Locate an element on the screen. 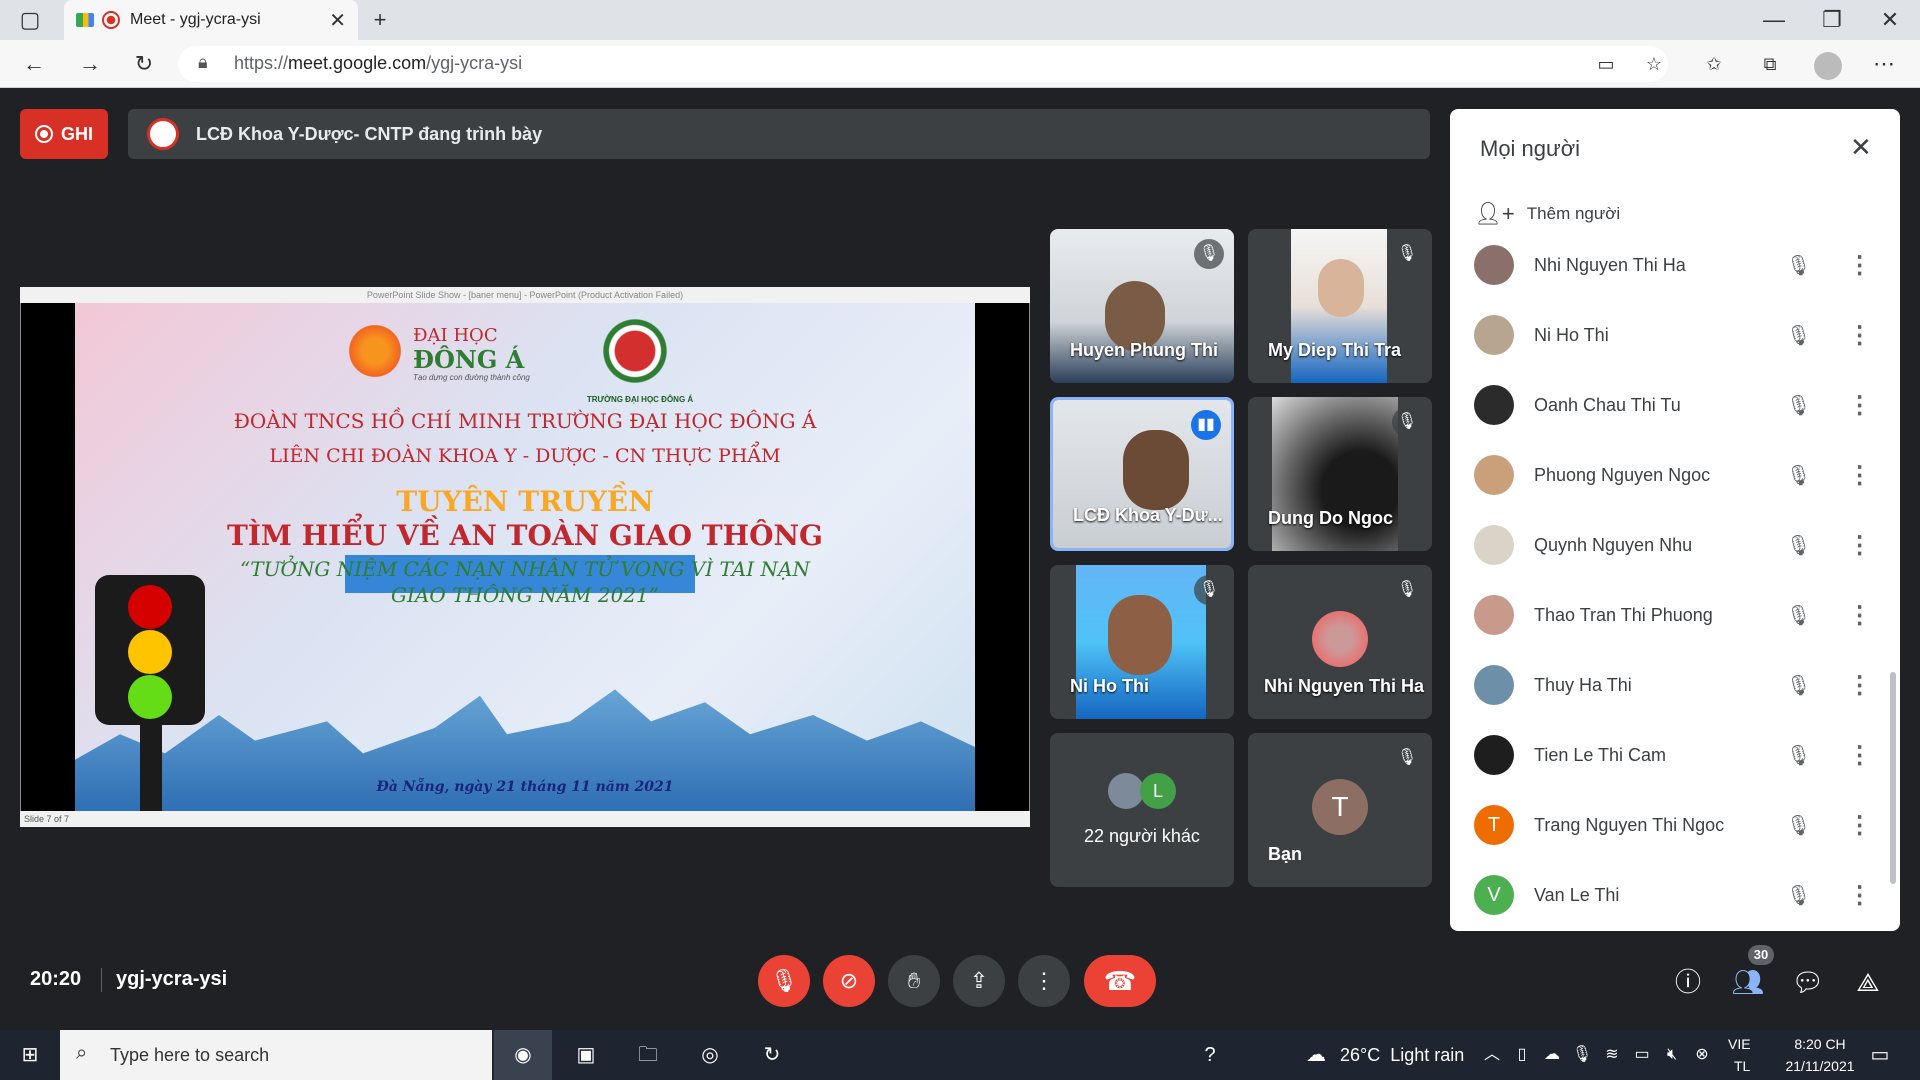 The height and width of the screenshot is (1080, 1920). input-language: VIE is located at coordinates (1739, 1044).